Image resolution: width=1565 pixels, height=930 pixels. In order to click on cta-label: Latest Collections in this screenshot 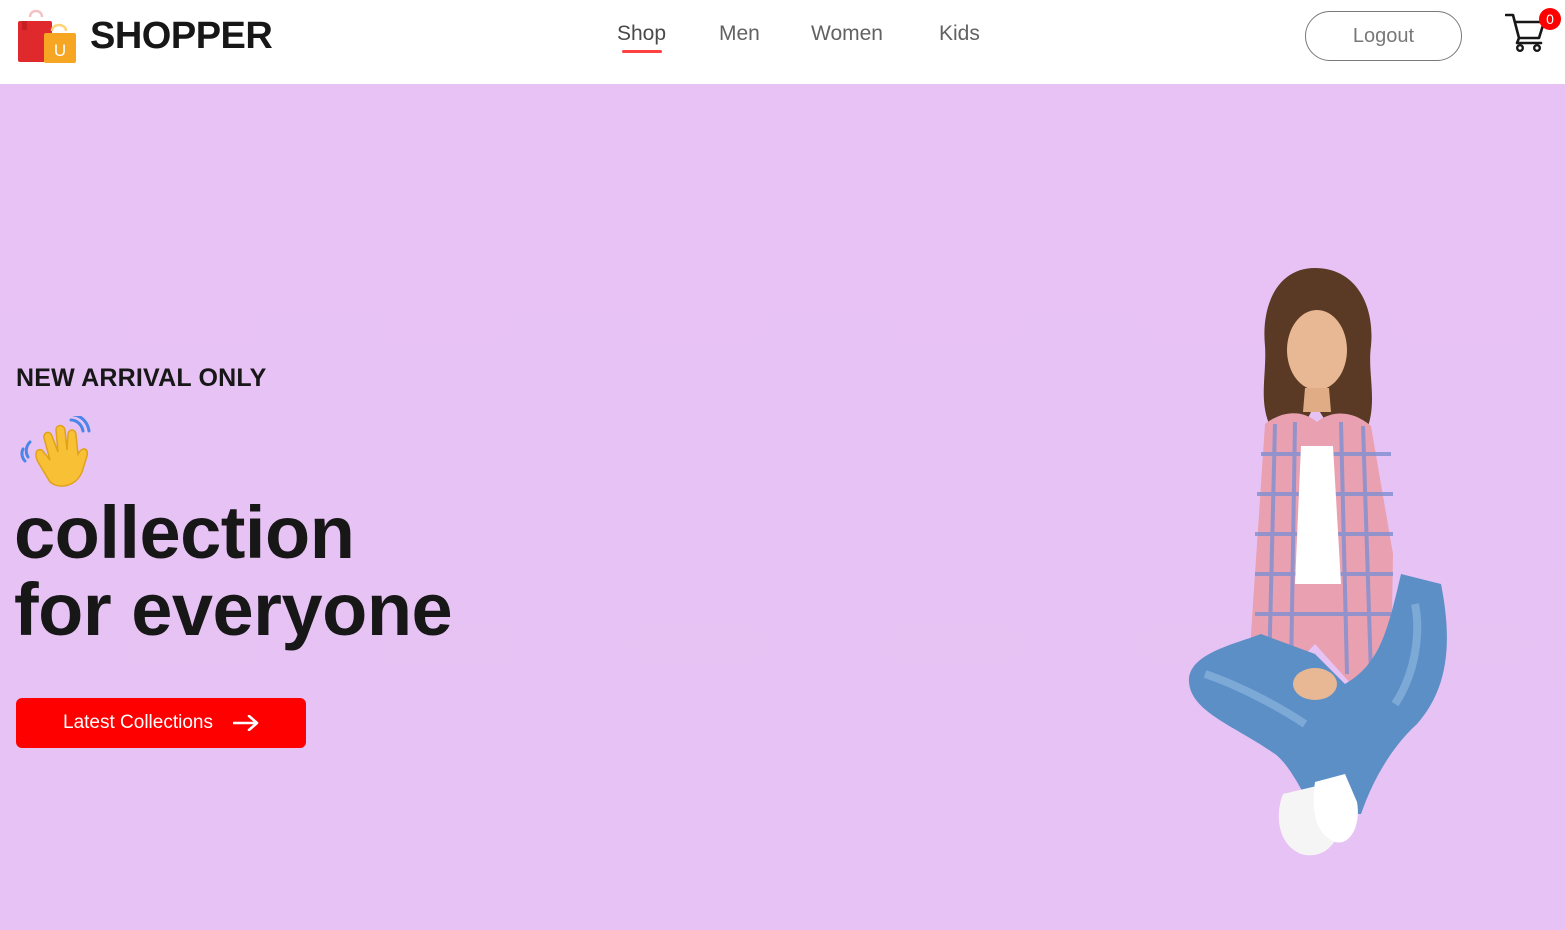, I will do `click(138, 722)`.